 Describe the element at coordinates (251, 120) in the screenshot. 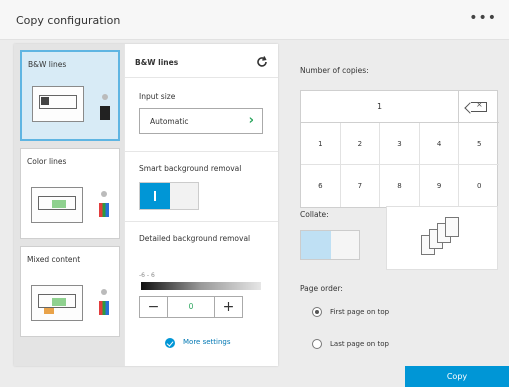

I see `chevron-right-icon: ›` at that location.